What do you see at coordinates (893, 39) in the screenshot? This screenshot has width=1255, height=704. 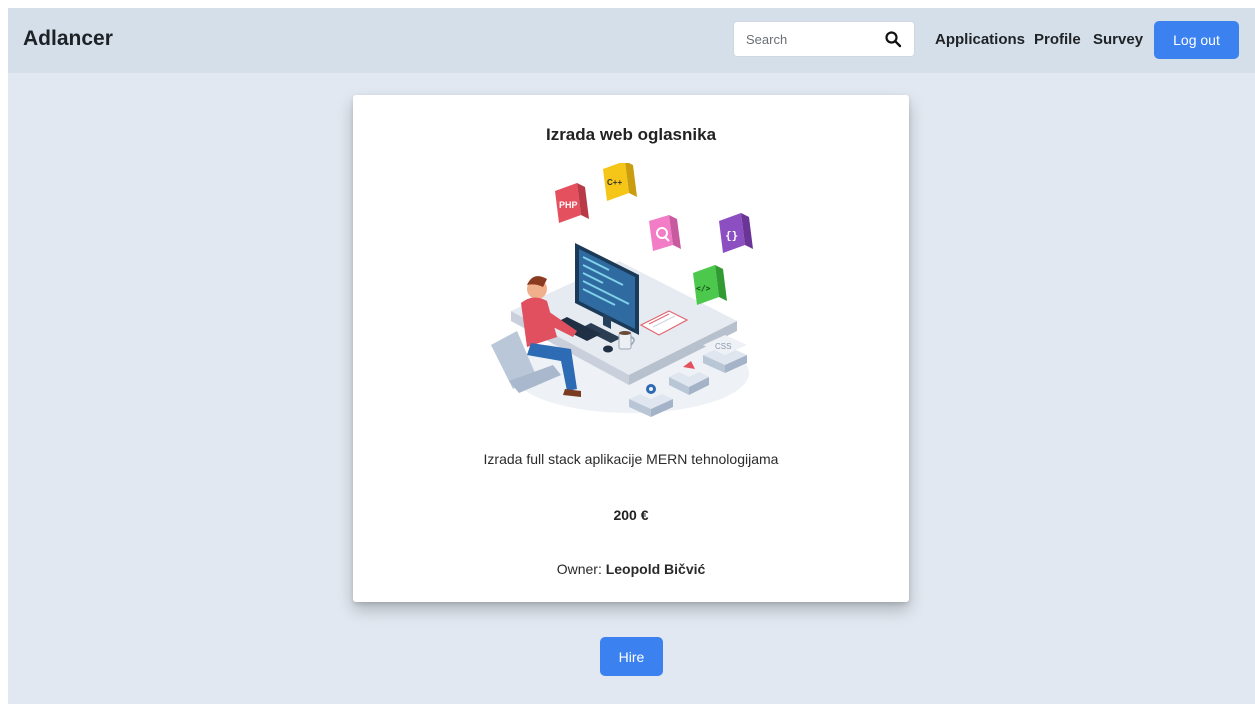 I see `search-icon` at bounding box center [893, 39].